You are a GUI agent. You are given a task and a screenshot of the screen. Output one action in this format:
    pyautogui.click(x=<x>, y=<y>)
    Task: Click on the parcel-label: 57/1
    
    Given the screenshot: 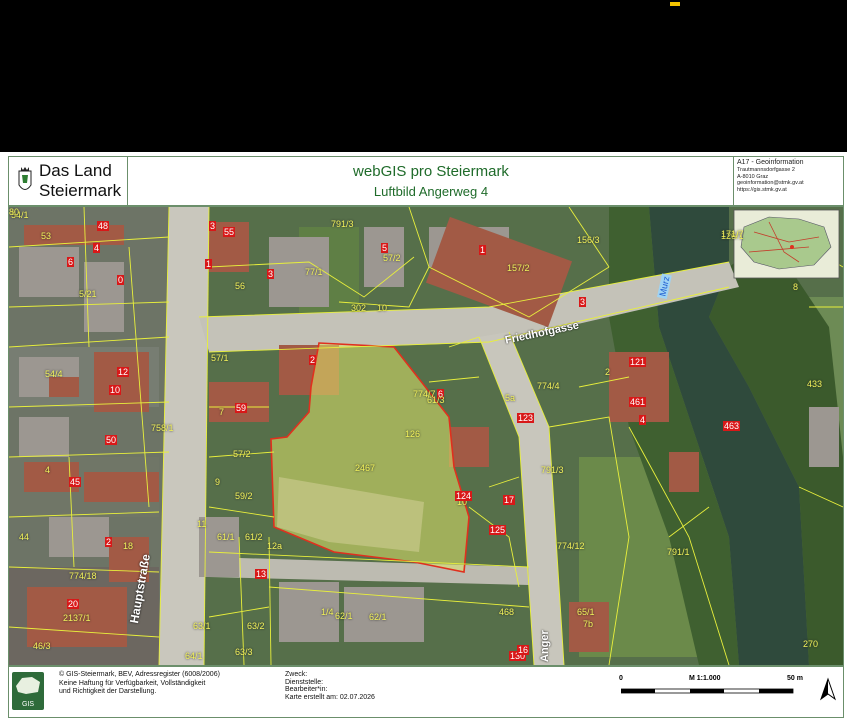 What is the action you would take?
    pyautogui.click(x=220, y=358)
    